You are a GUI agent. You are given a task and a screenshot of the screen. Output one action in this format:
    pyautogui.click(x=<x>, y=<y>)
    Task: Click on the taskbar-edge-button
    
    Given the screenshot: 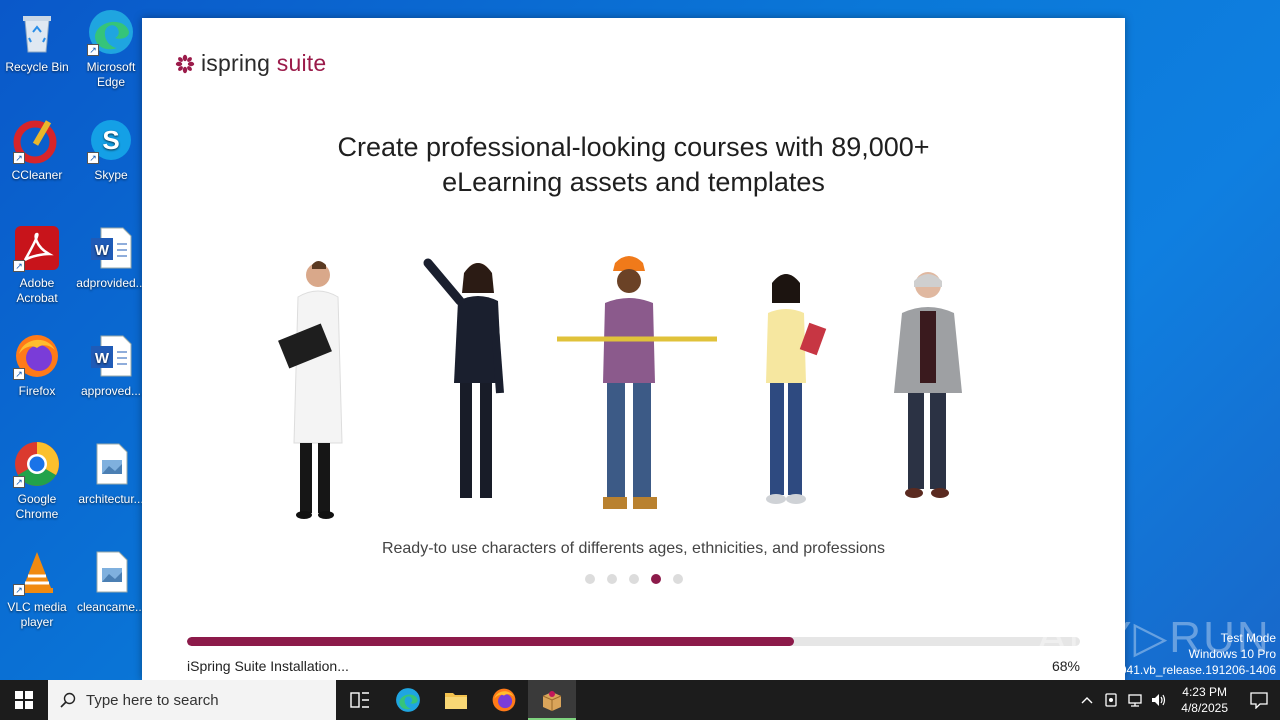 What is the action you would take?
    pyautogui.click(x=408, y=700)
    